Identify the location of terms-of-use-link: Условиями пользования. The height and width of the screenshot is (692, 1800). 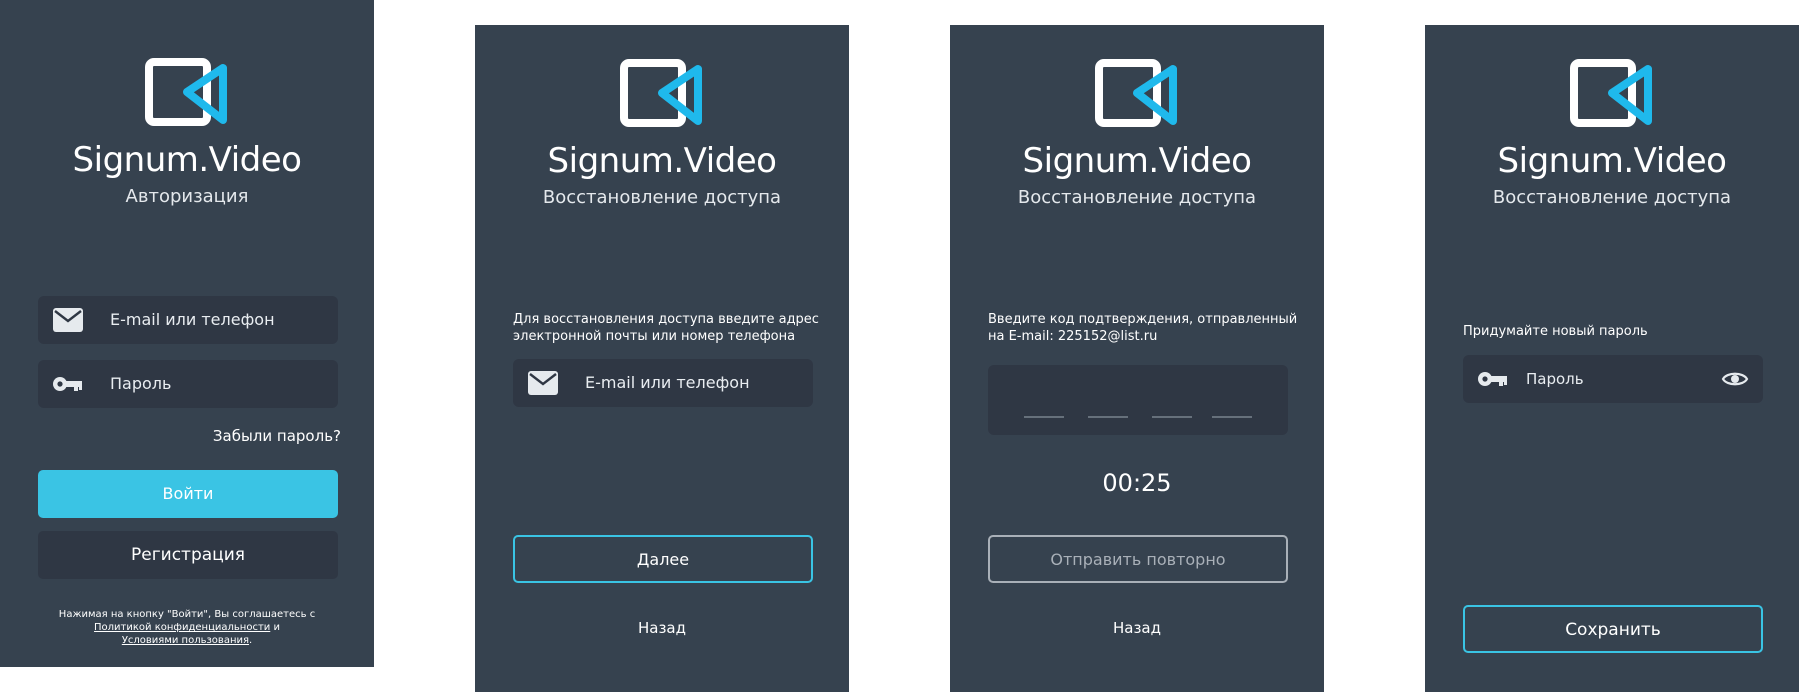
(185, 640).